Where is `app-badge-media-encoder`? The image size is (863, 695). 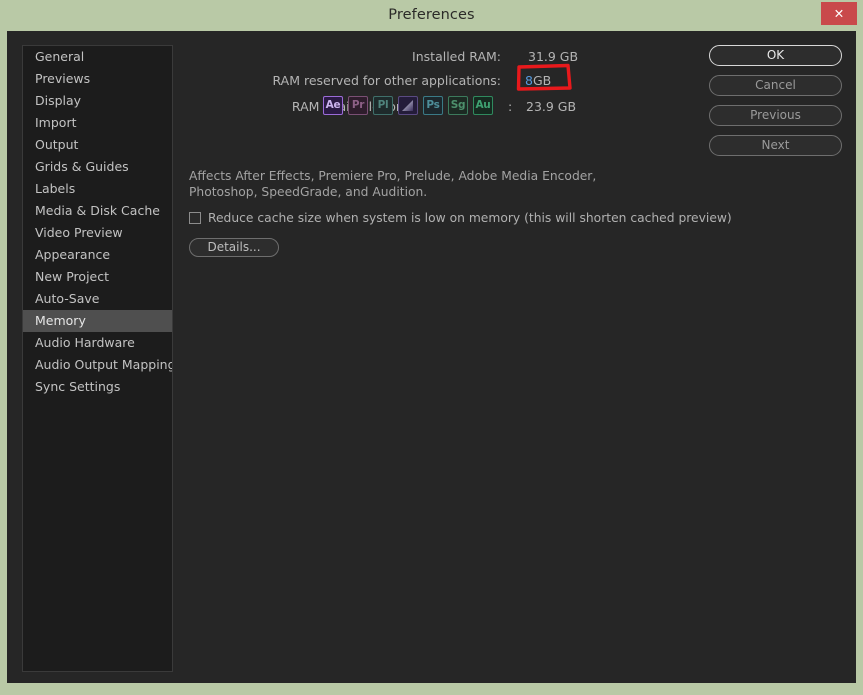 app-badge-media-encoder is located at coordinates (408, 105).